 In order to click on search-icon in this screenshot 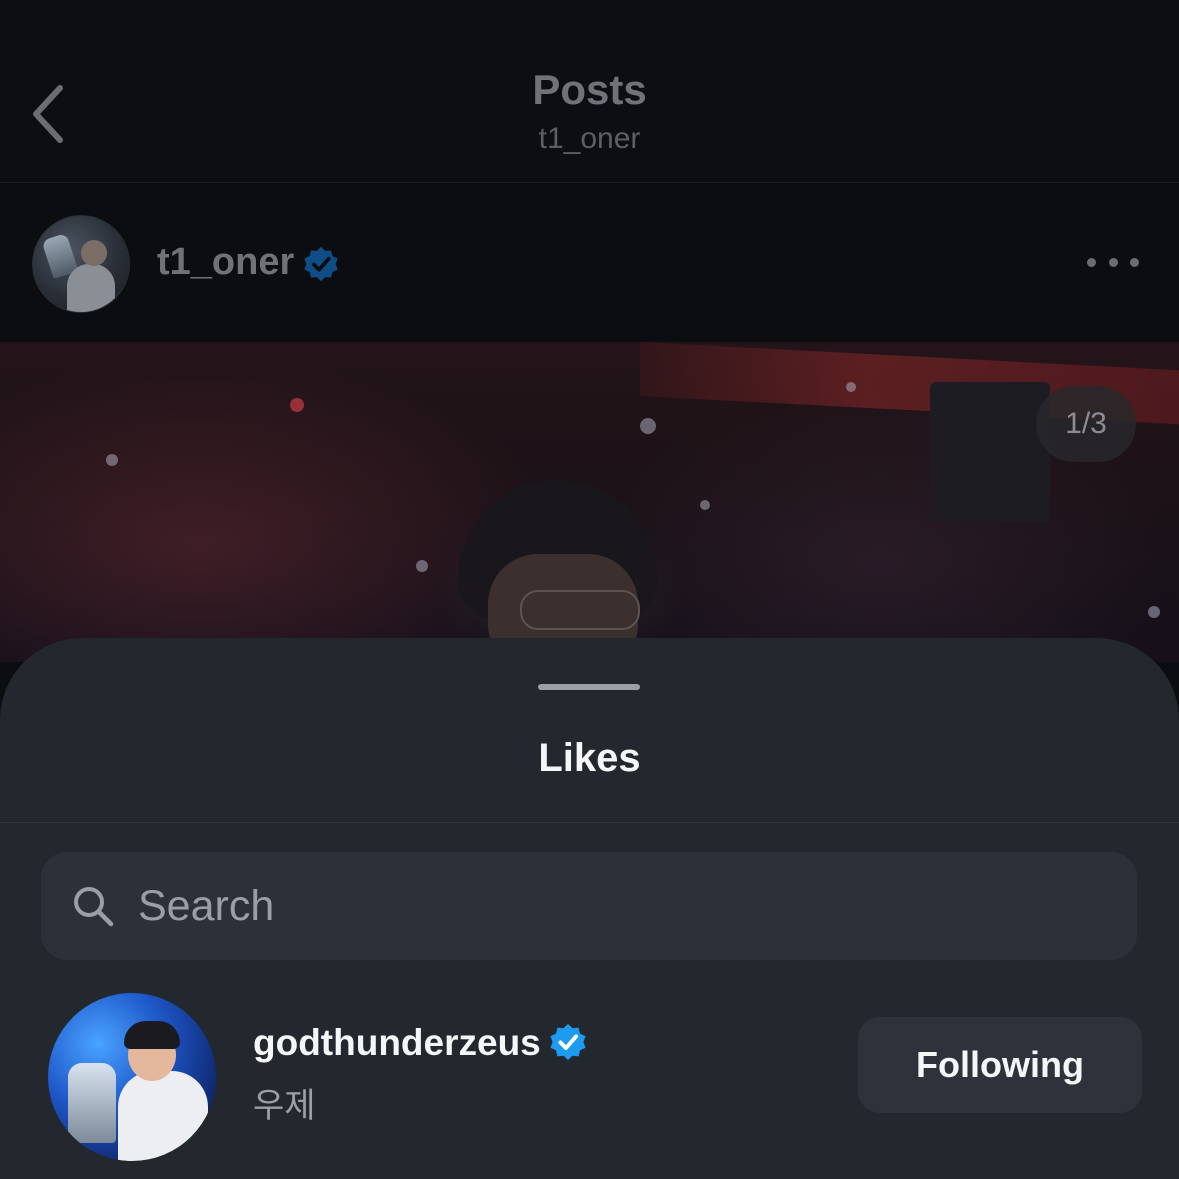, I will do `click(94, 907)`.